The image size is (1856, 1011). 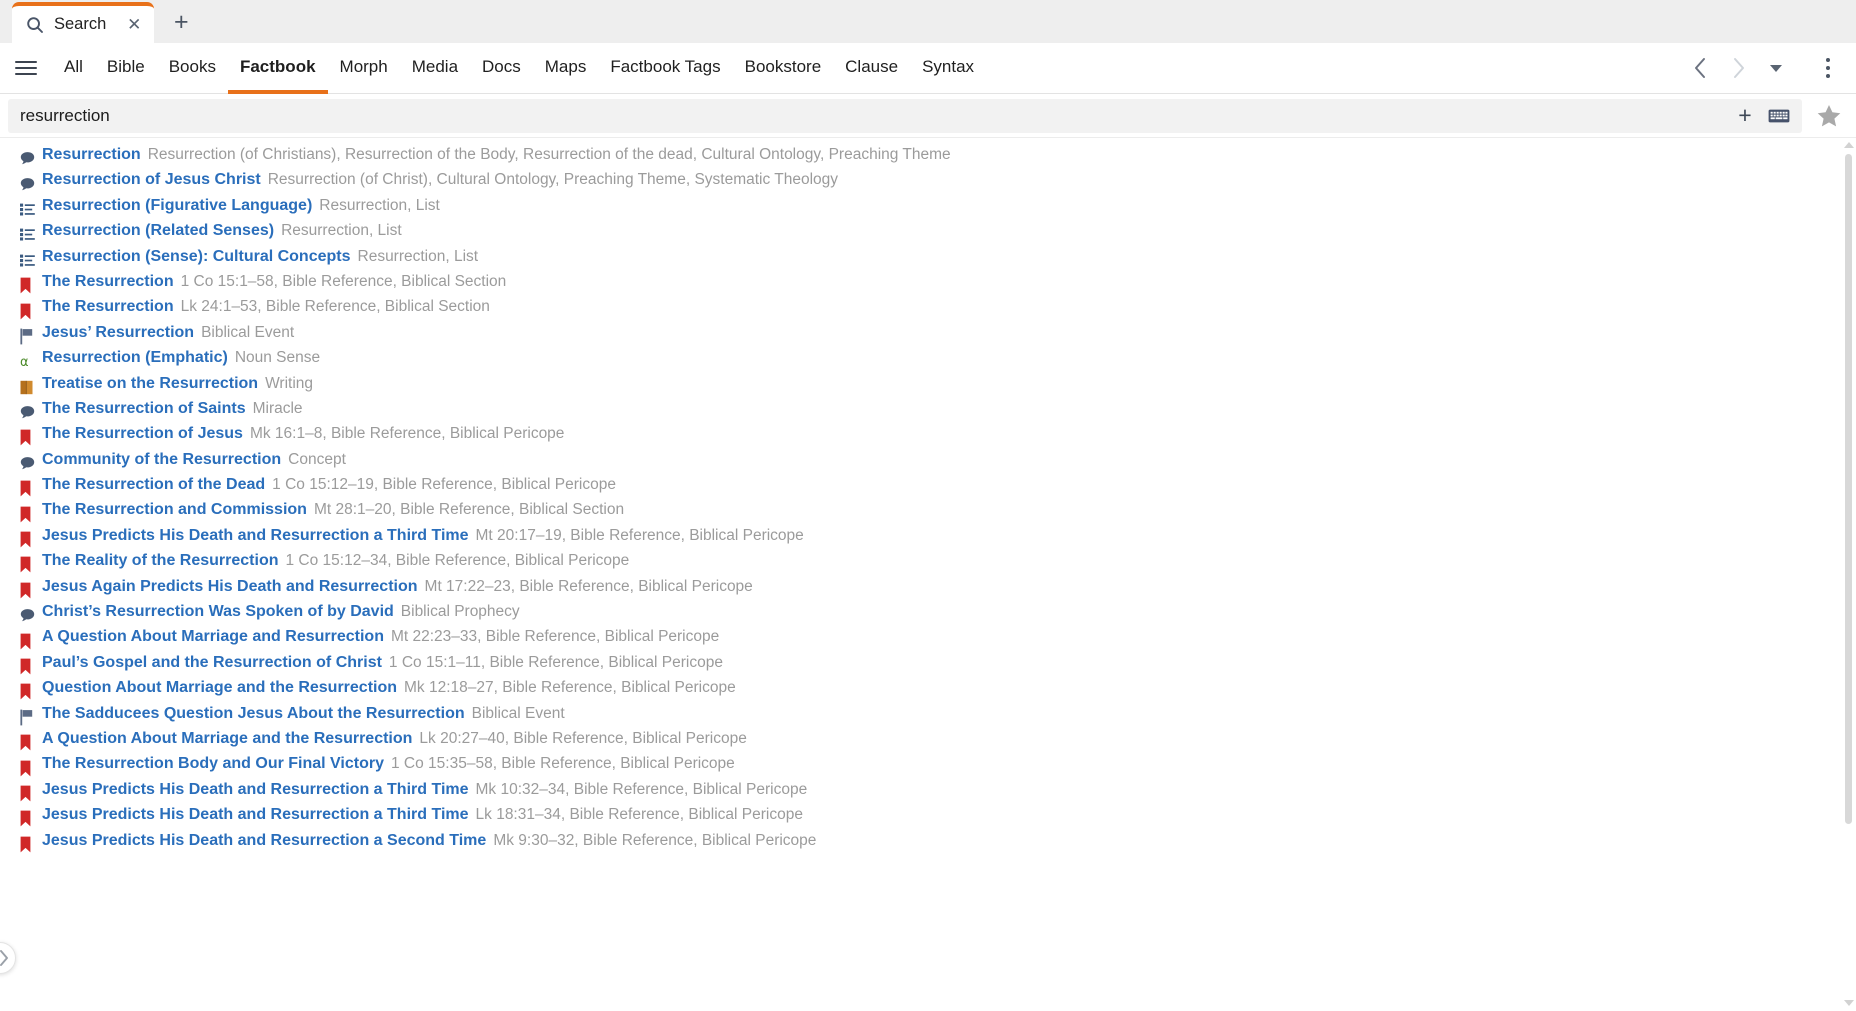 I want to click on history-dropdown-button, so click(x=1776, y=68).